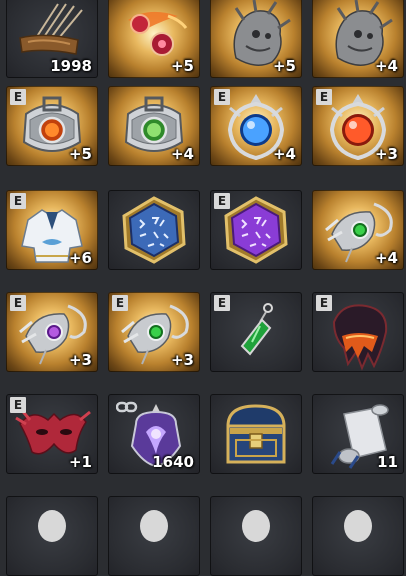  Describe the element at coordinates (358, 434) in the screenshot. I see `inventory-slot: 11` at that location.